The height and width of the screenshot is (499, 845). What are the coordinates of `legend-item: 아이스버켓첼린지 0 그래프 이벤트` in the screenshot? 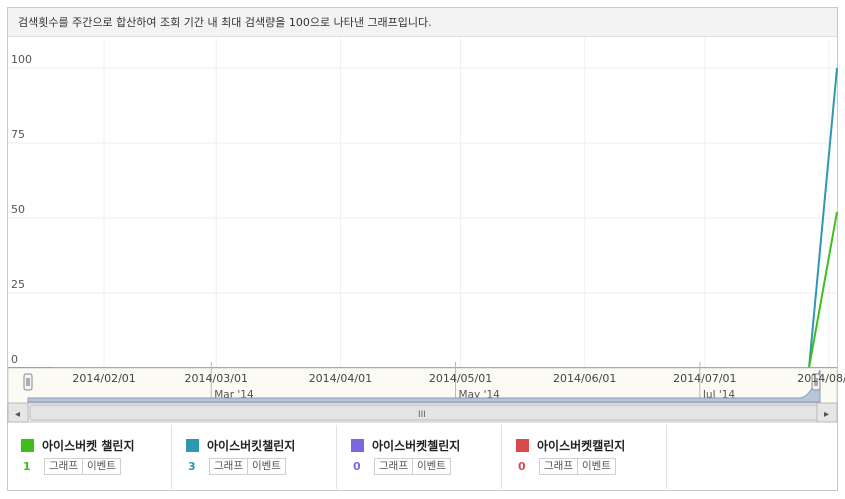 It's located at (419, 457).